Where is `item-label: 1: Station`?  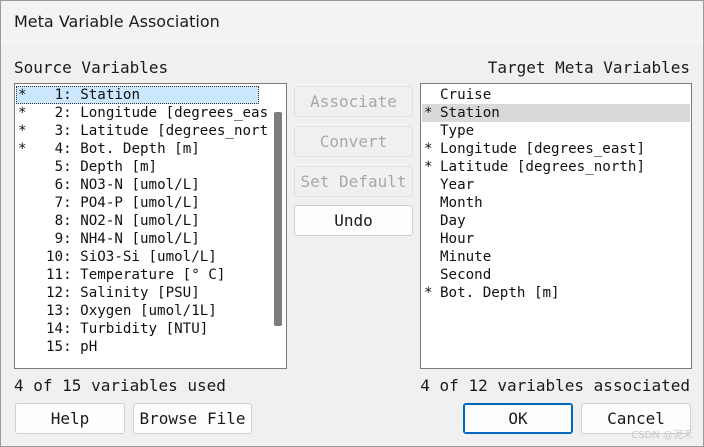
item-label: 1: Station is located at coordinates (97, 95).